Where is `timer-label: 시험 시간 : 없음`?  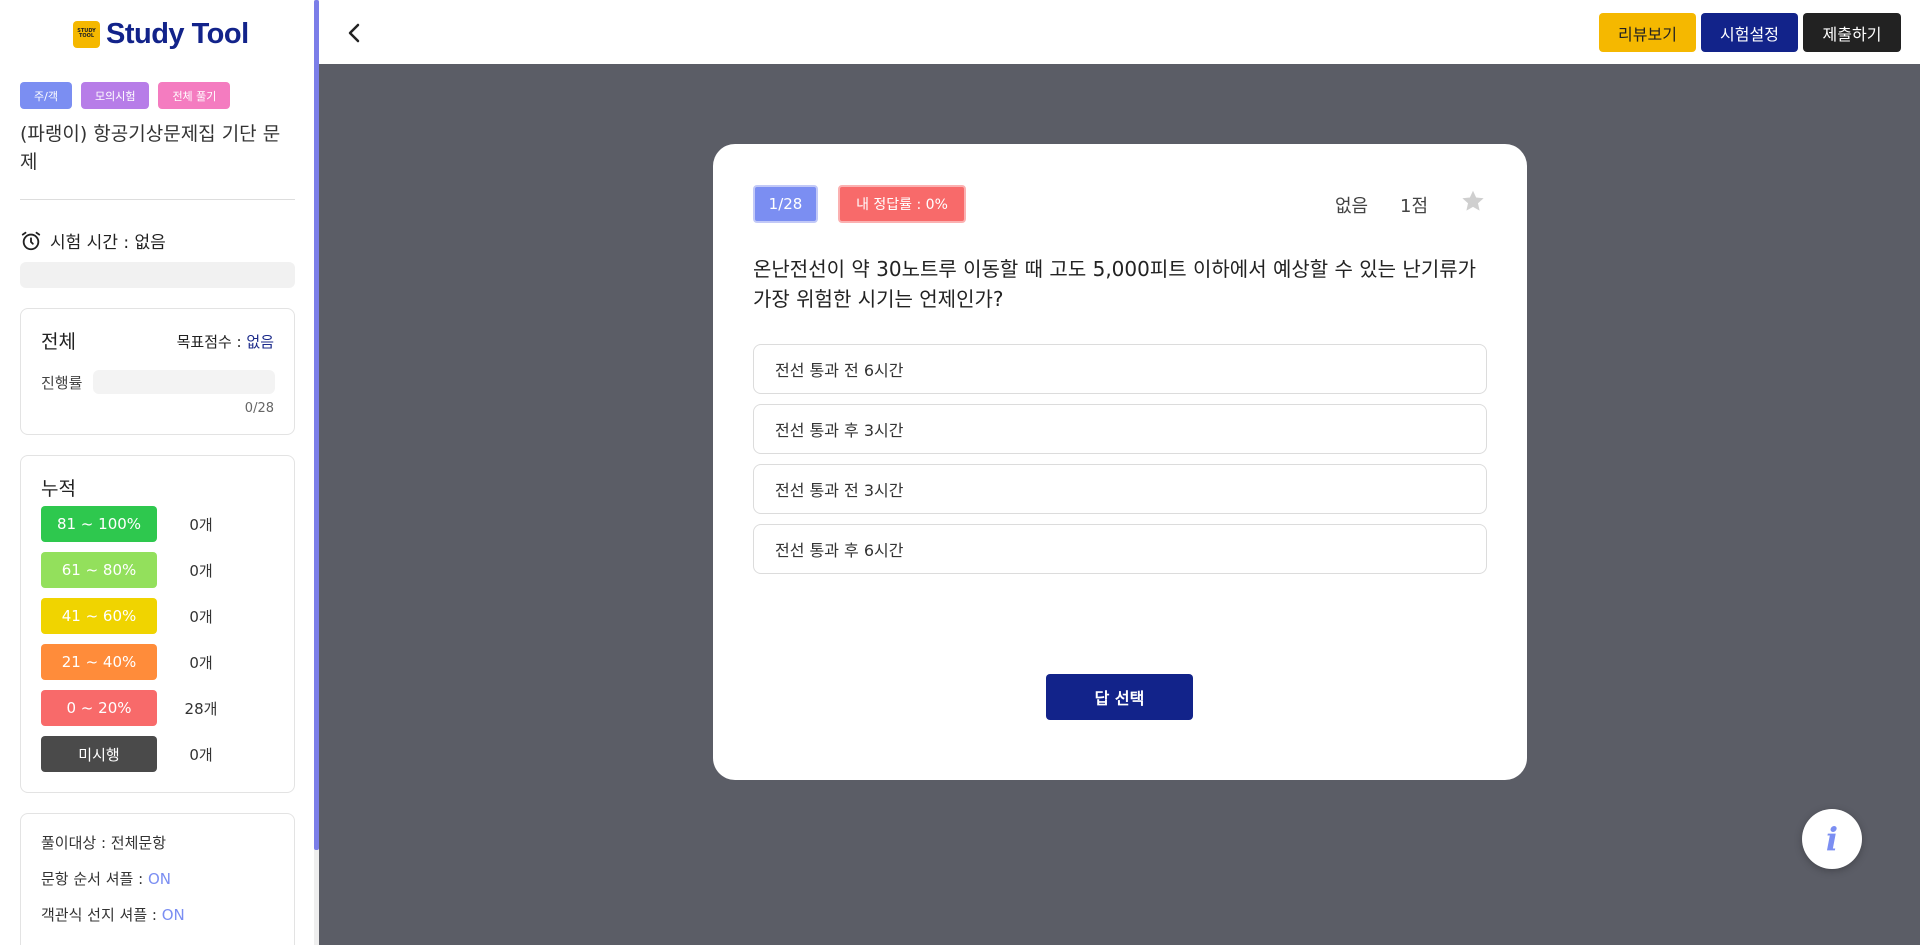
timer-label: 시험 시간 : 없음 is located at coordinates (108, 243).